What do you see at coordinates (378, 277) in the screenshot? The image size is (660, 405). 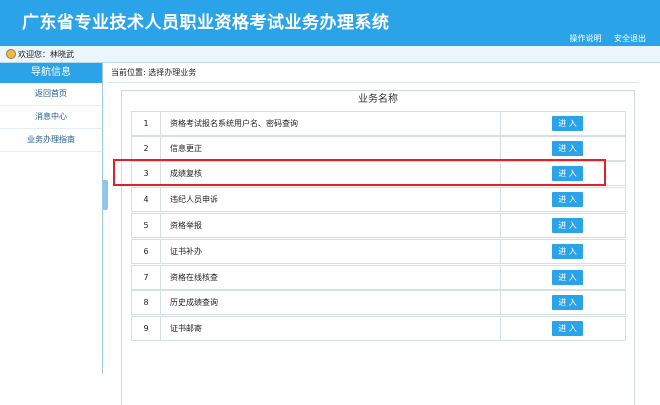 I see `table-row: 7 资格在线核查 进 入` at bounding box center [378, 277].